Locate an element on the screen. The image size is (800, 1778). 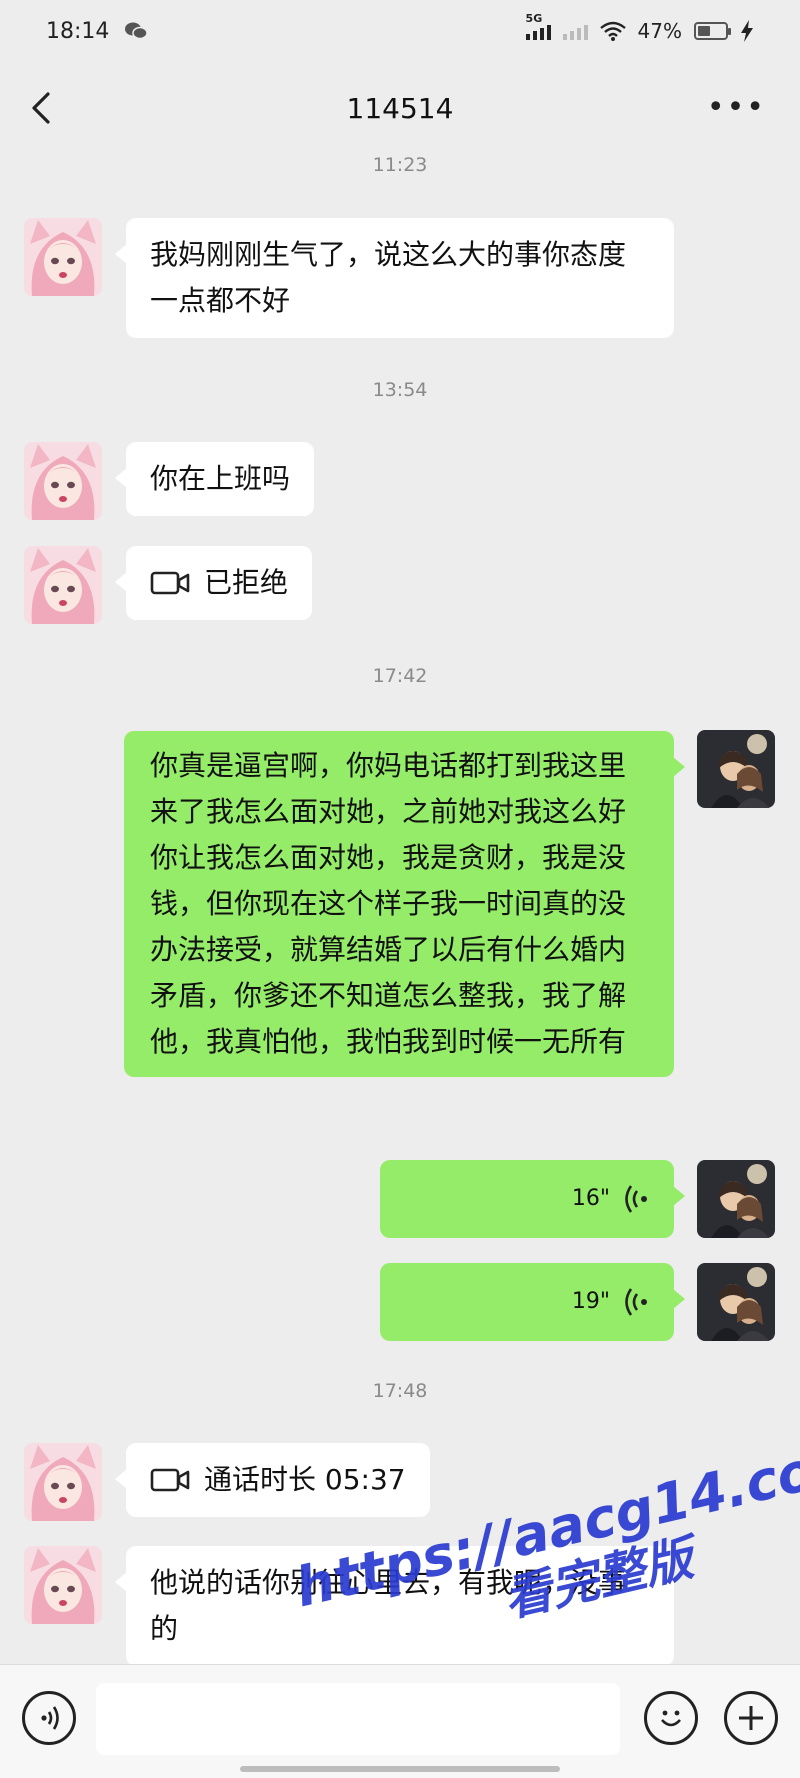
chat-header: 114514 ••• is located at coordinates (400, 108).